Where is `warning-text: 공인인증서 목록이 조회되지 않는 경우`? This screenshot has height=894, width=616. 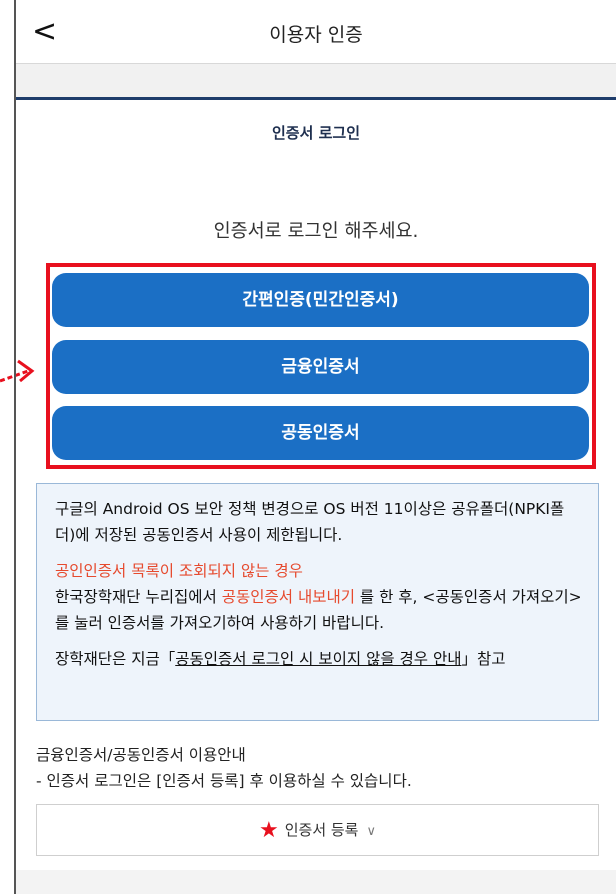 warning-text: 공인인증서 목록이 조회되지 않는 경우 is located at coordinates (179, 571).